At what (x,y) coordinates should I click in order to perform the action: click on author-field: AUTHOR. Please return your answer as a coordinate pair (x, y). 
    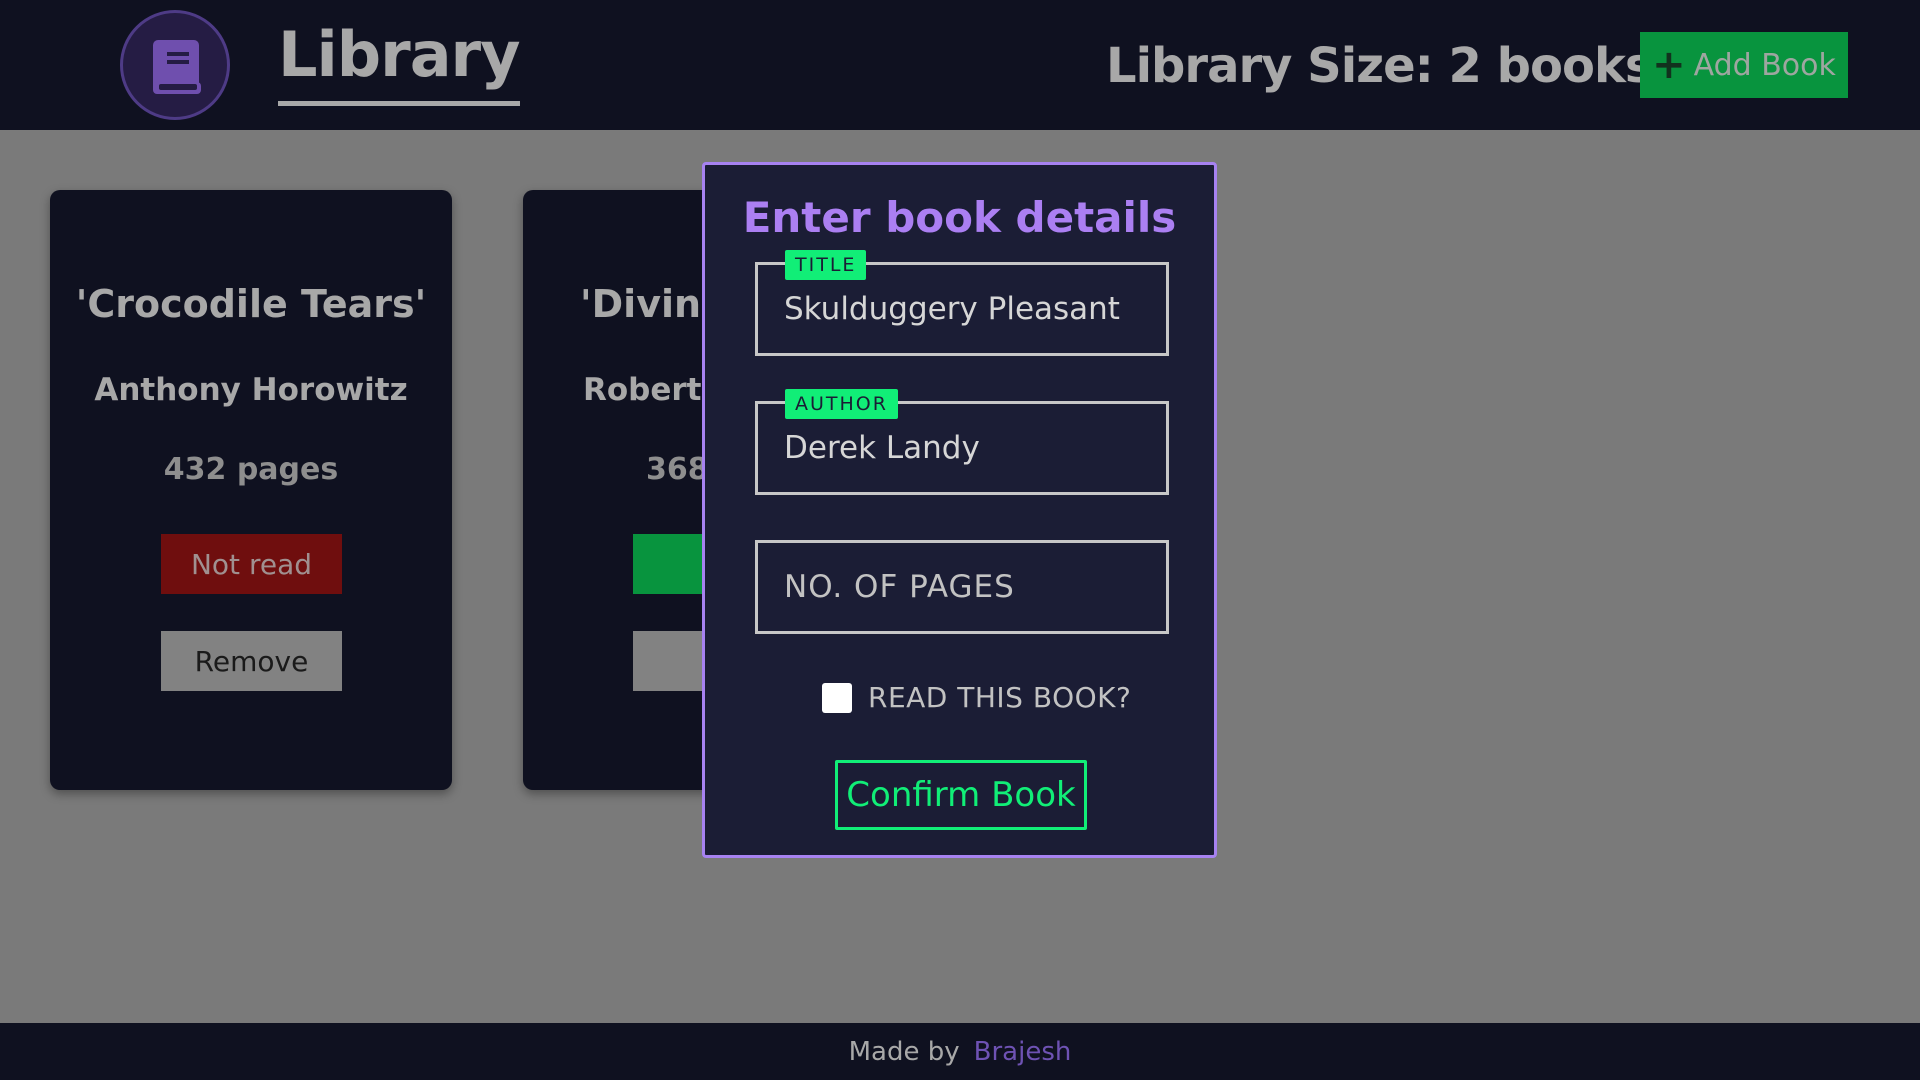
    Looking at the image, I should click on (962, 442).